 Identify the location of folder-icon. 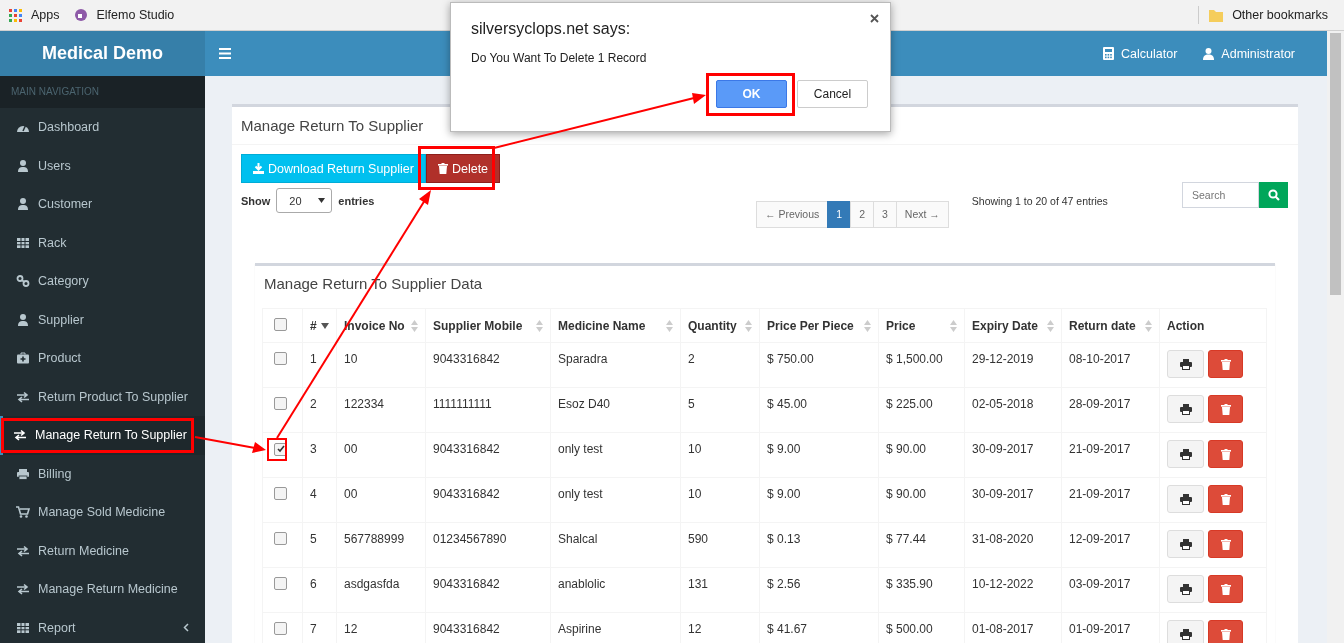
(1216, 15).